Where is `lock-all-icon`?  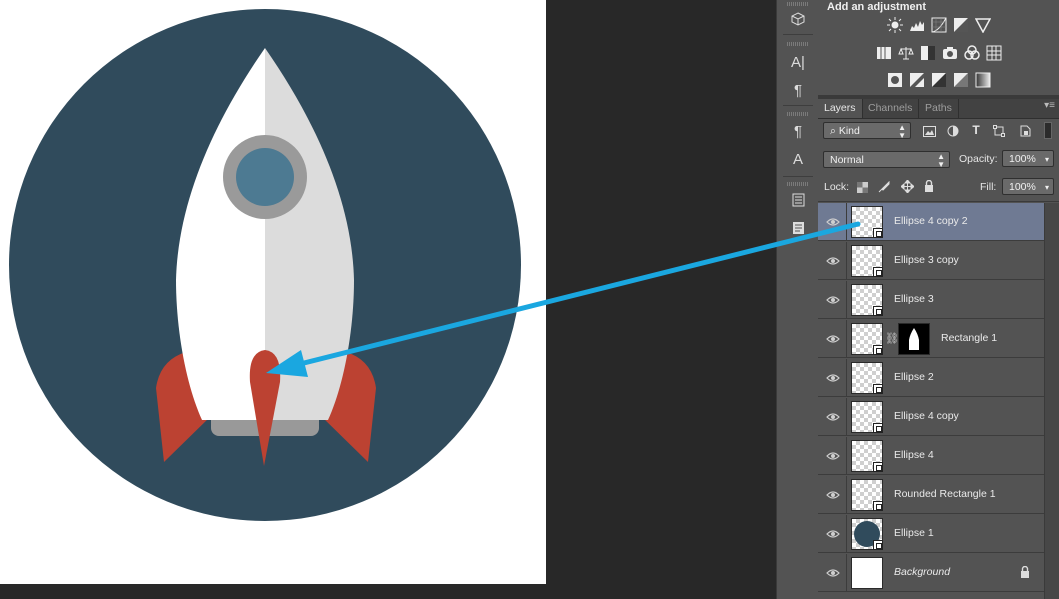
lock-all-icon is located at coordinates (929, 186).